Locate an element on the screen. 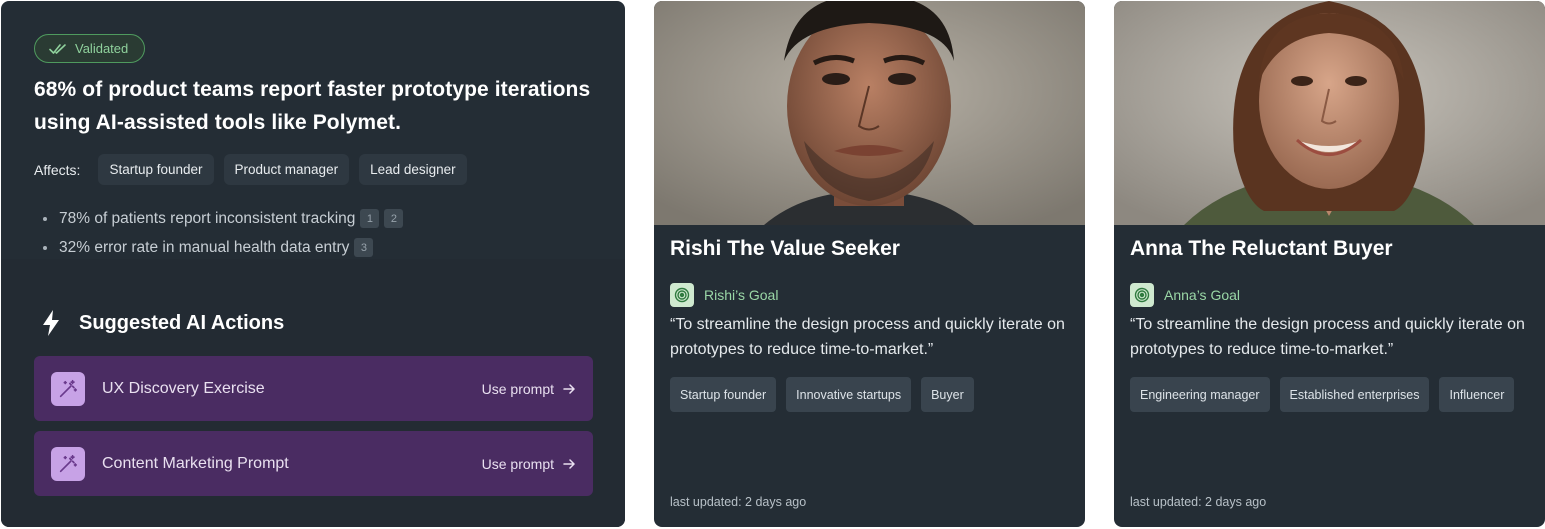  actions-title: Suggested AI Actions is located at coordinates (162, 323).